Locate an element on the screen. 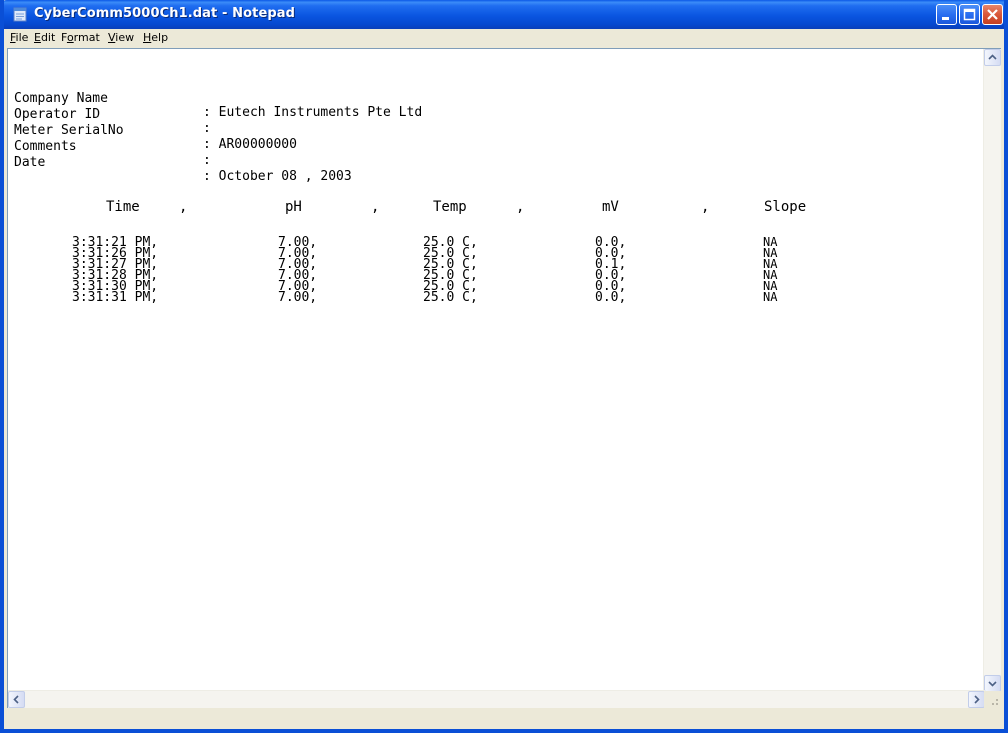 The image size is (1008, 733). menu-edit-label: dit is located at coordinates (48, 37).